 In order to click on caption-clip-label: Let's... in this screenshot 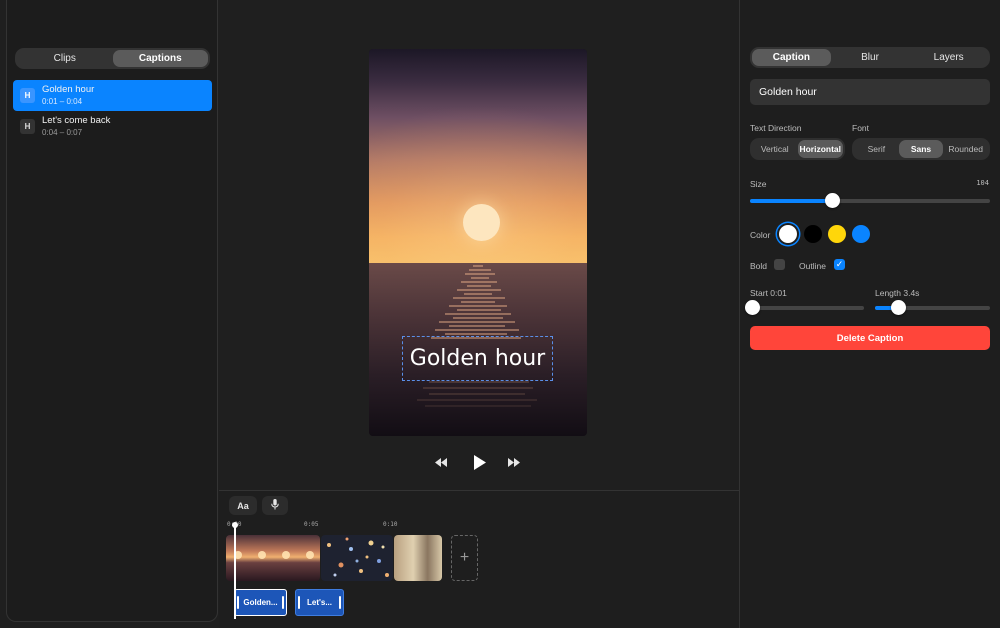, I will do `click(319, 602)`.